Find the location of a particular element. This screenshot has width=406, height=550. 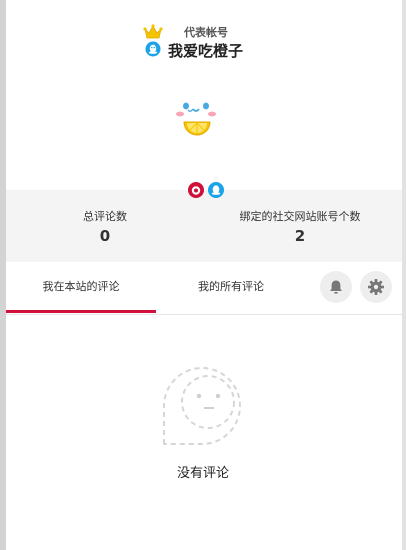

comment-tabs: 我在本站的评论 我的所有评论 is located at coordinates (204, 288).